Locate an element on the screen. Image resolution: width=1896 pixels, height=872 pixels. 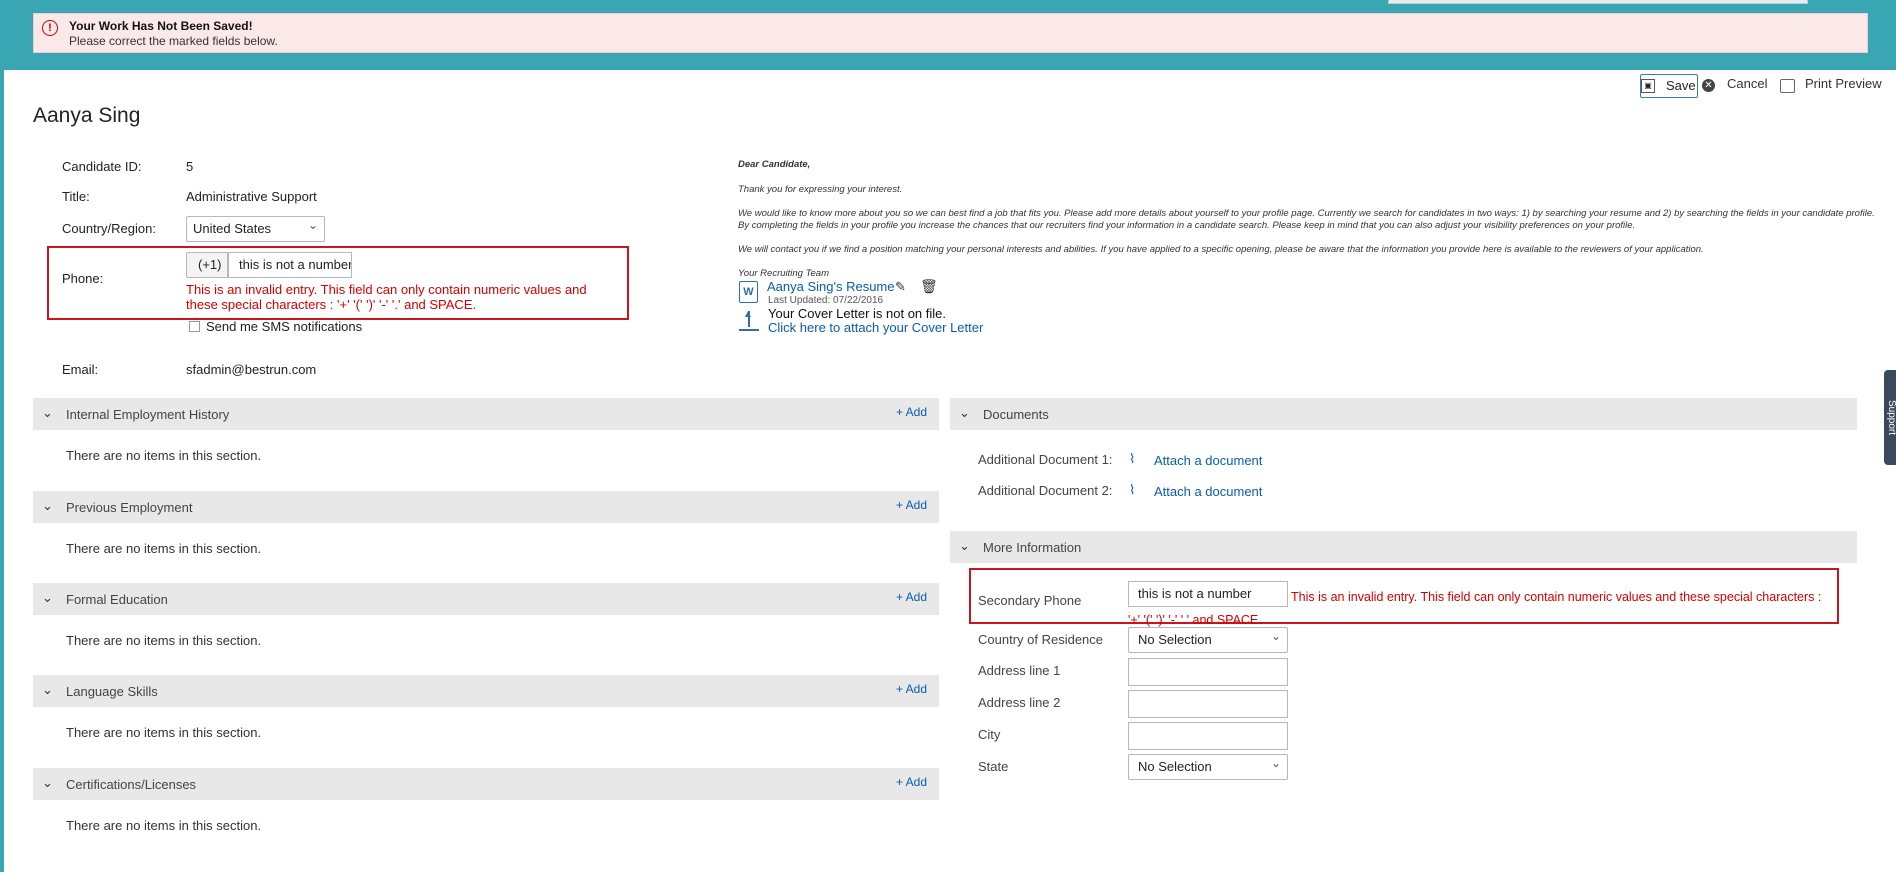
candidate-id-label: Candidate ID: is located at coordinates (102, 166).